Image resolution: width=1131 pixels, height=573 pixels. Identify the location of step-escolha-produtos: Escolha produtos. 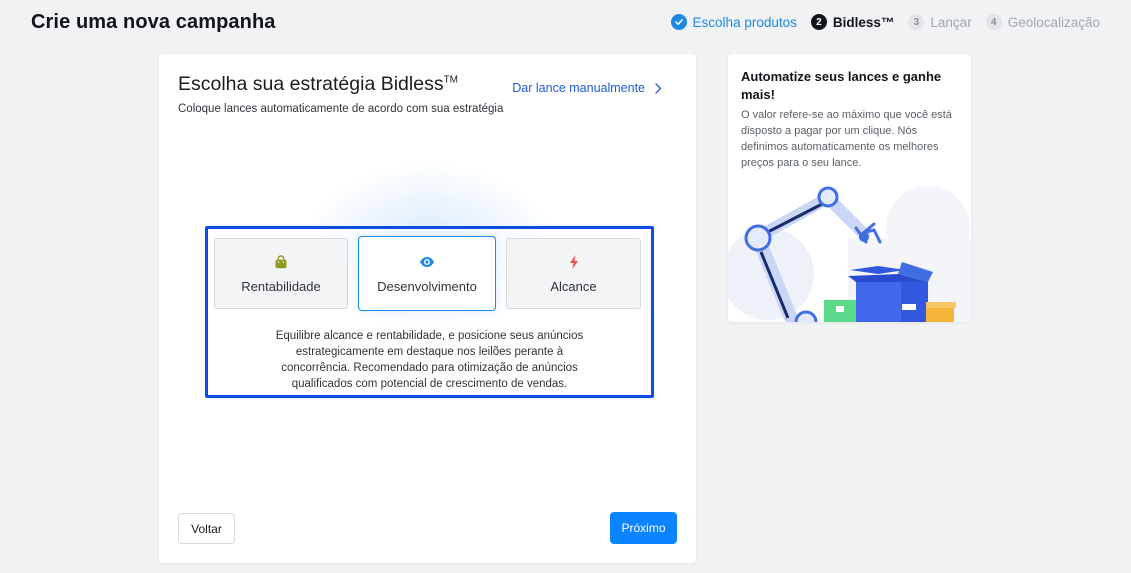
(733, 22).